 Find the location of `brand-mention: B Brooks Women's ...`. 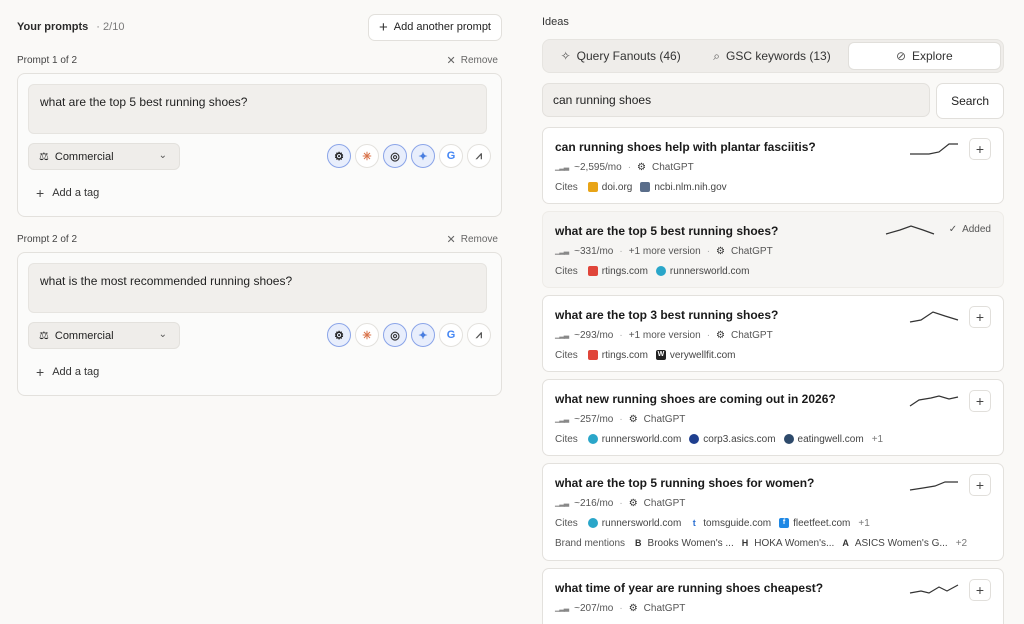

brand-mention: B Brooks Women's ... is located at coordinates (684, 543).